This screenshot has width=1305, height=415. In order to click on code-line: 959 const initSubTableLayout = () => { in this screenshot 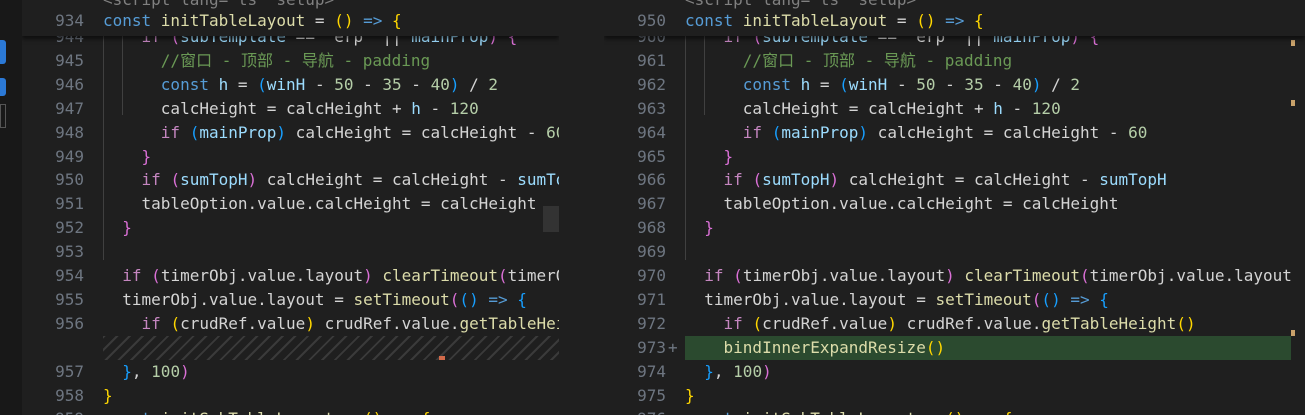, I will do `click(290, 411)`.